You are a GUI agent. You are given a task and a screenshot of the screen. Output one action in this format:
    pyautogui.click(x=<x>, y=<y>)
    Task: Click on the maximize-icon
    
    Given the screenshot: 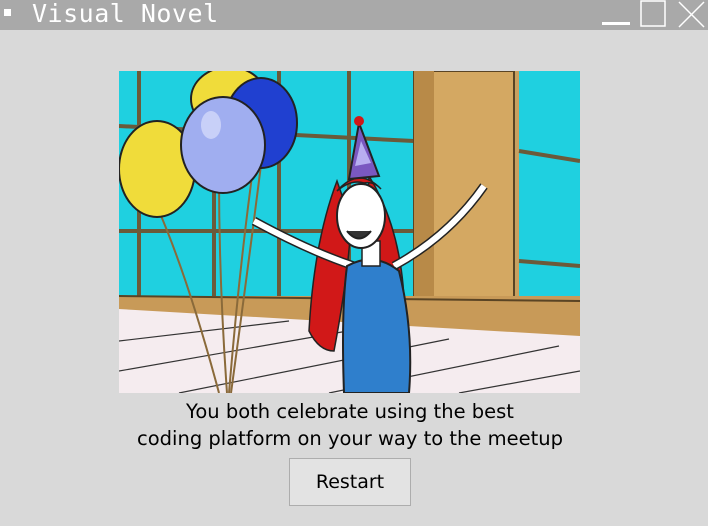 What is the action you would take?
    pyautogui.click(x=653, y=15)
    